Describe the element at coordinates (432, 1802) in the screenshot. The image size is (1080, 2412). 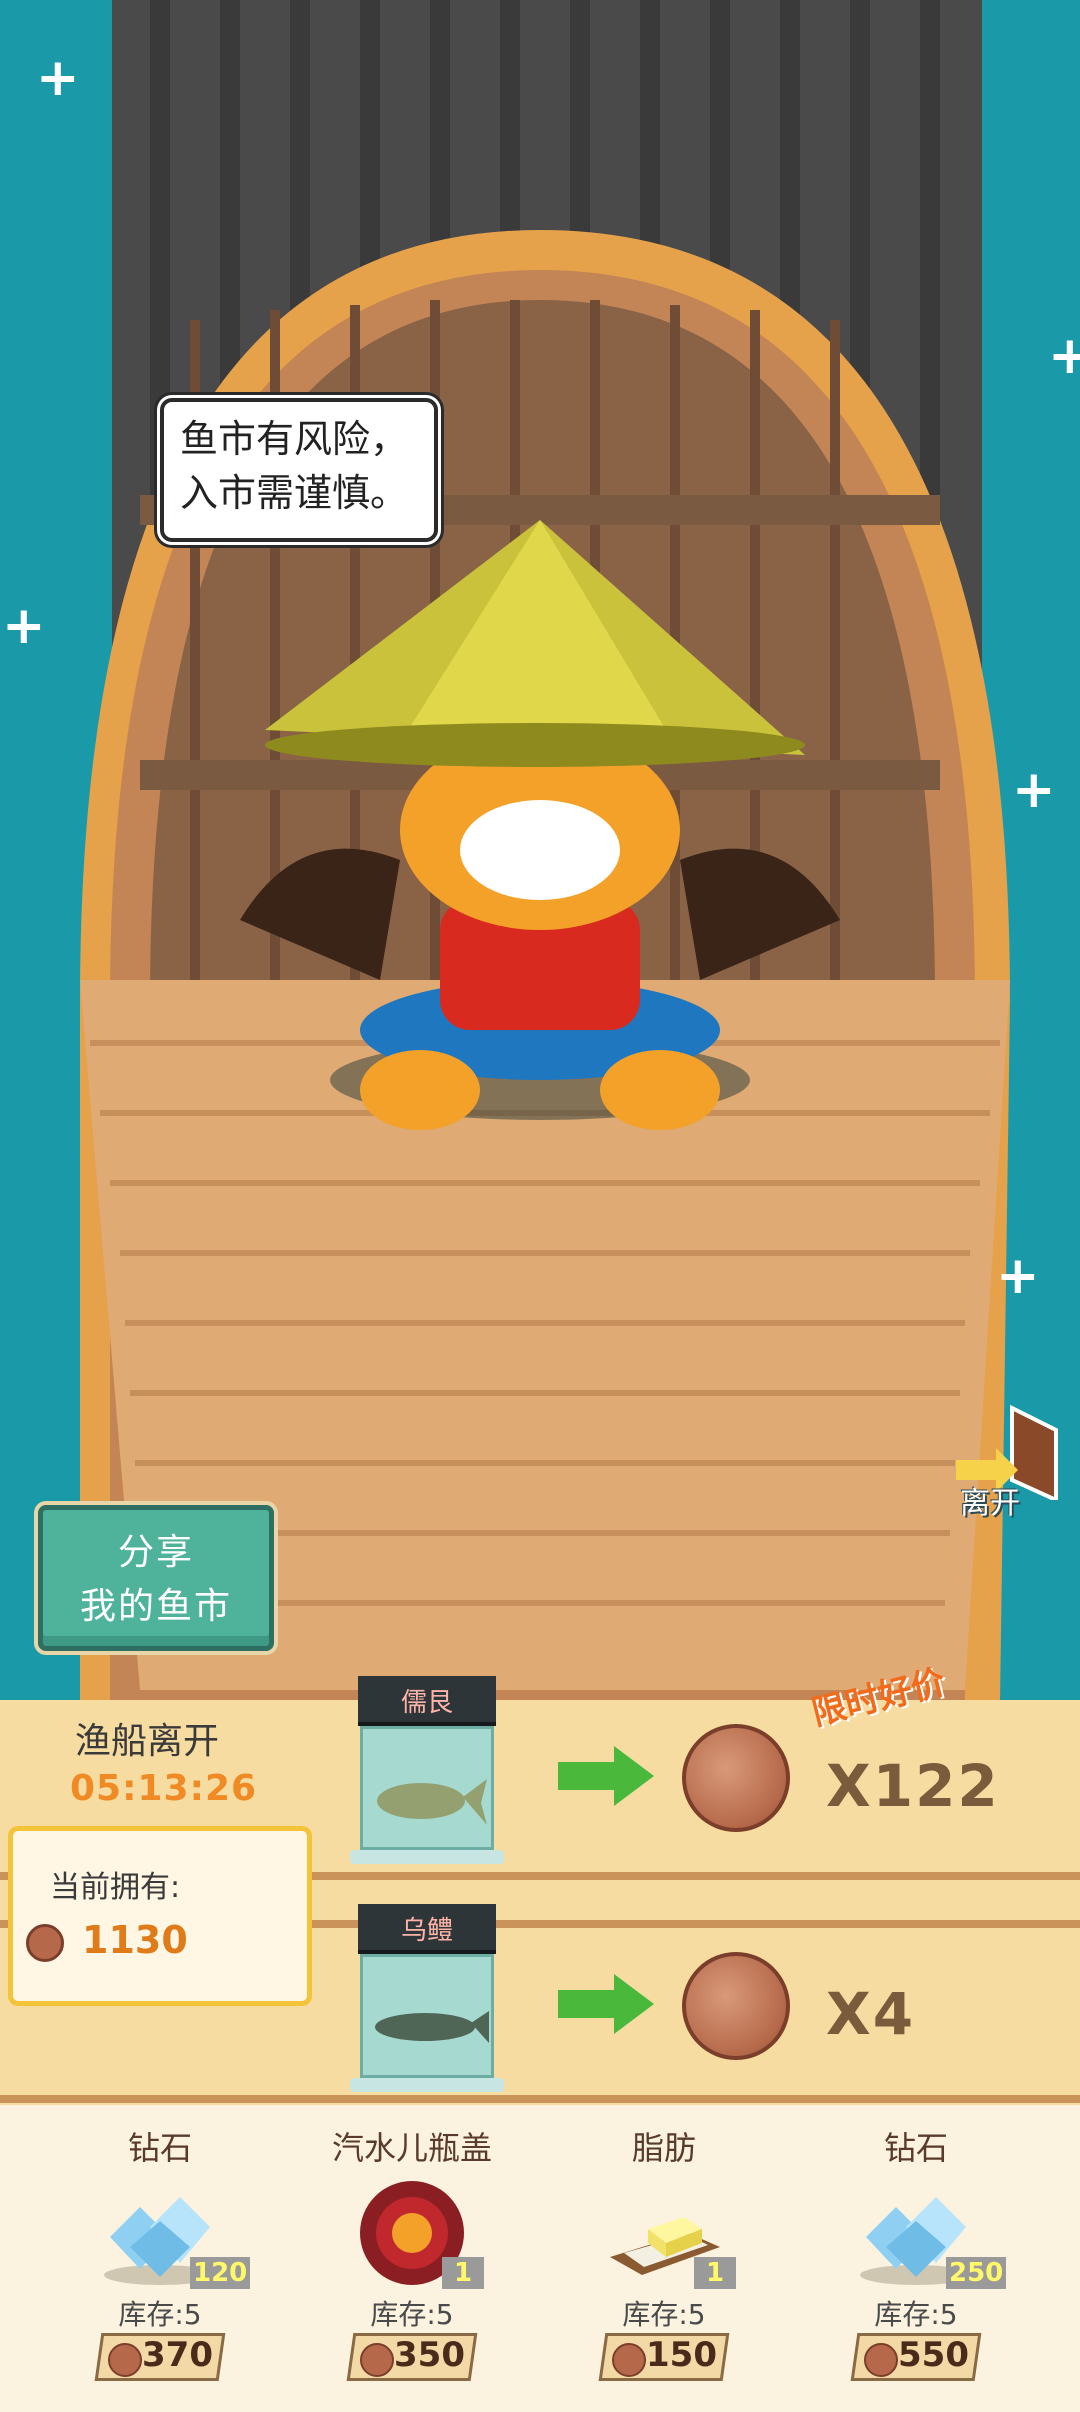
I see `dugong-icon` at that location.